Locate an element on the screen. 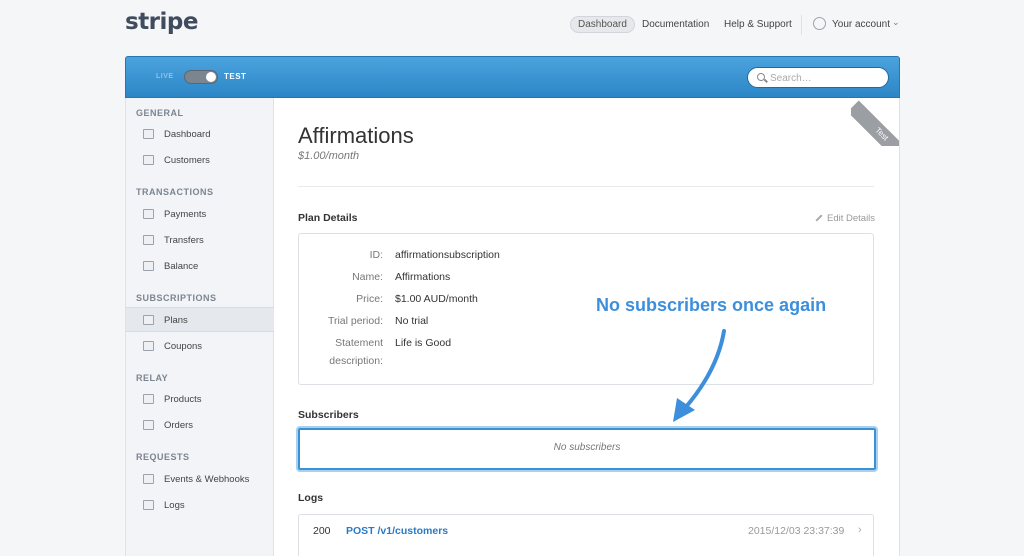 Image resolution: width=1024 pixels, height=556 pixels. sidebar-item-transfers: Transfers is located at coordinates (200, 240).